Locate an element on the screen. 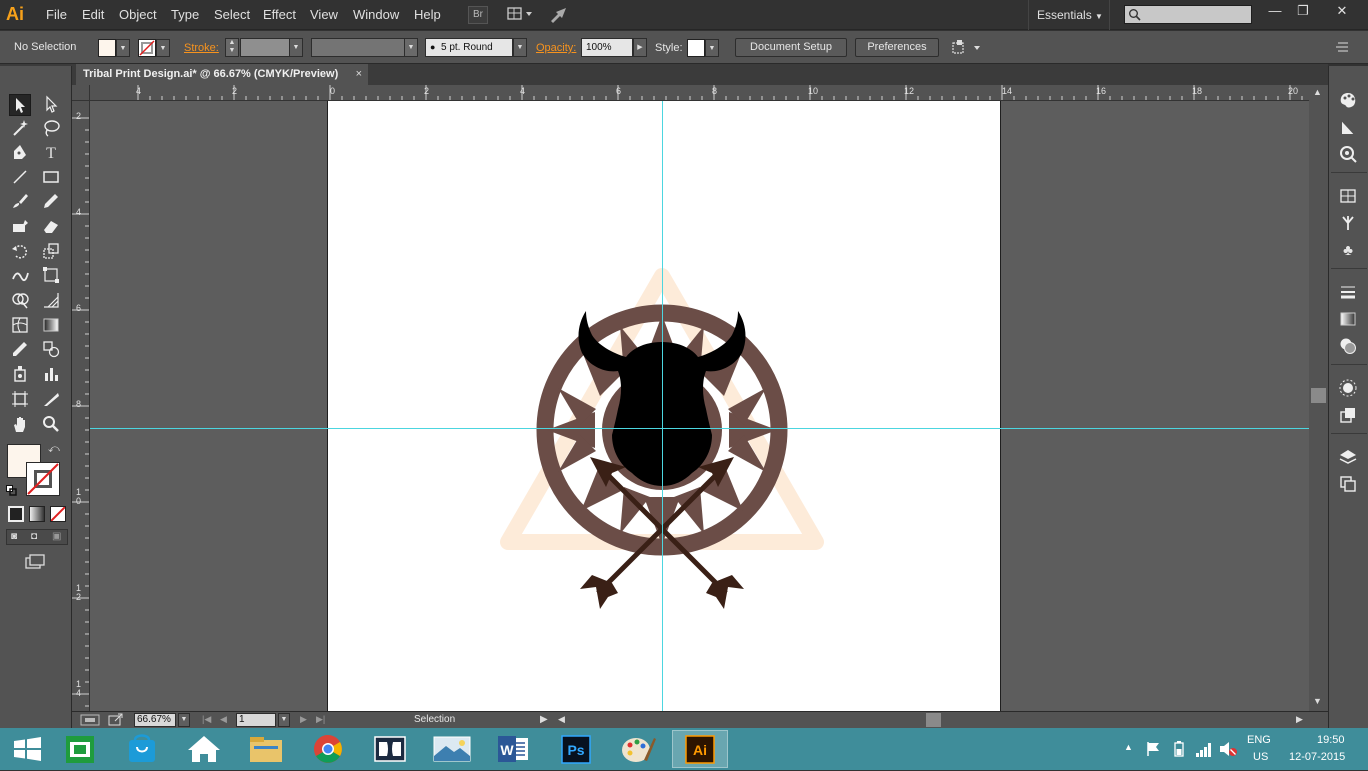  eyedropper-tool is located at coordinates (20, 350).